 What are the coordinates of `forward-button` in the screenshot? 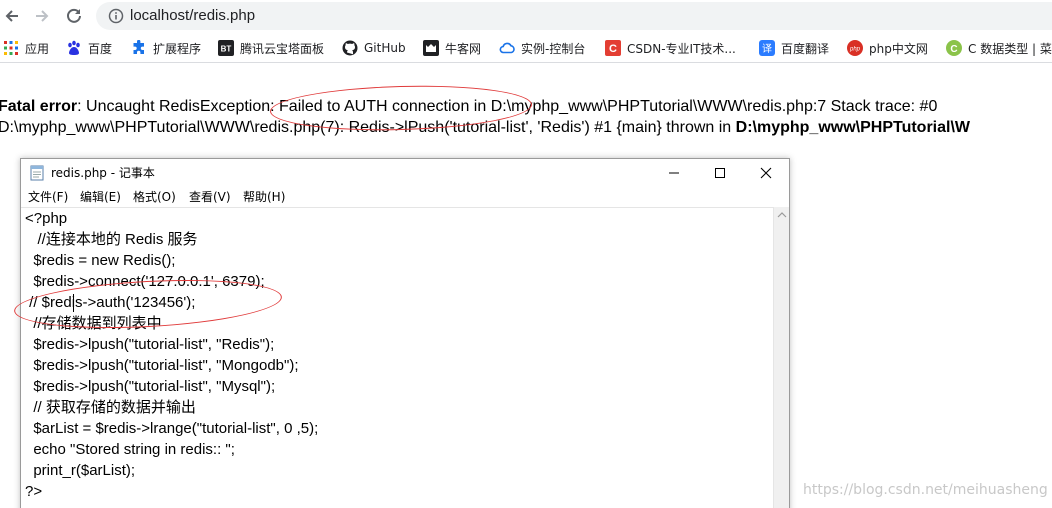 It's located at (42, 16).